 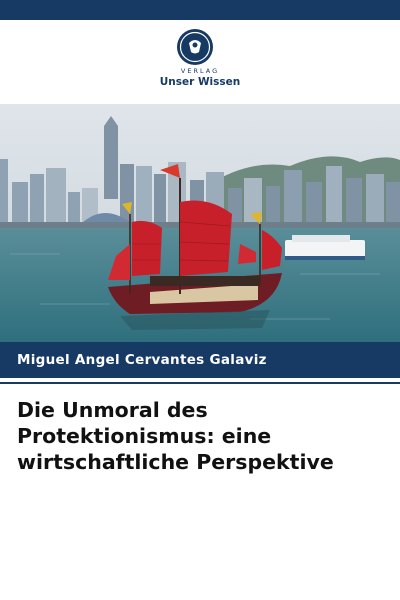 I want to click on author-name: Miguel Angel Cervantes Galaviz, so click(x=142, y=360).